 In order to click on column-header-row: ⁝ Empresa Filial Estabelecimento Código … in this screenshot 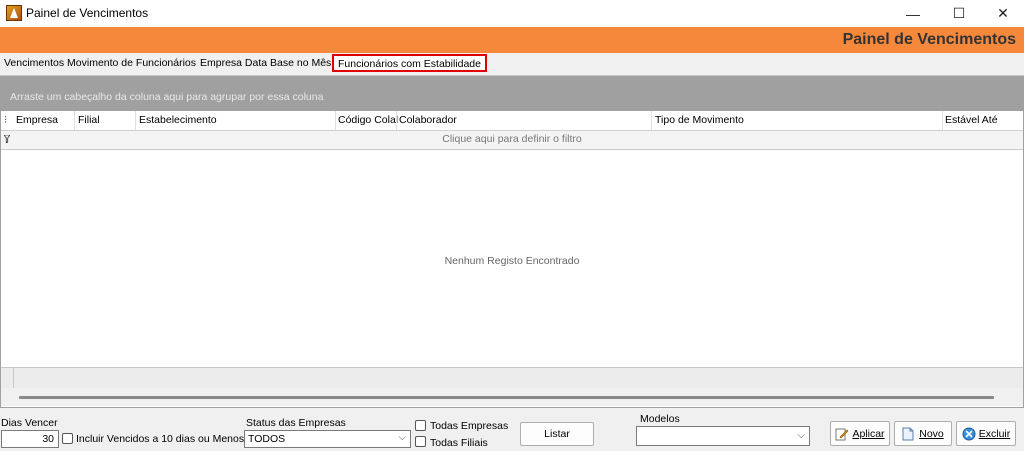, I will do `click(512, 121)`.